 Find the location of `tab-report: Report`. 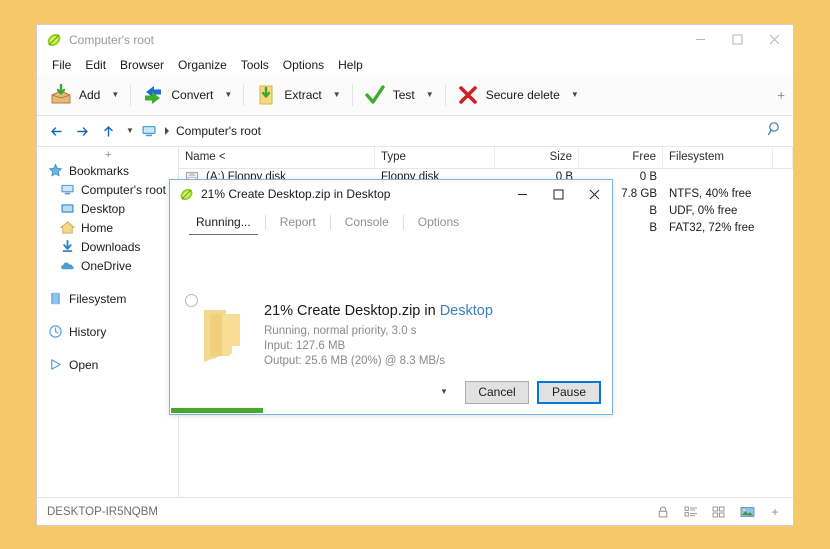

tab-report: Report is located at coordinates (298, 222).